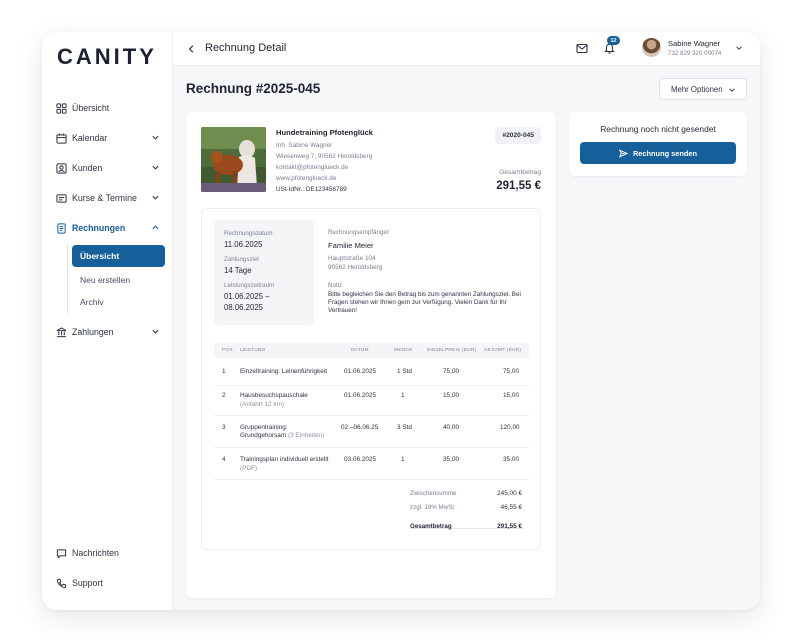 The height and width of the screenshot is (640, 800). Describe the element at coordinates (355, 267) in the screenshot. I see `recipient-city: 90562 Heroldsberg` at that location.